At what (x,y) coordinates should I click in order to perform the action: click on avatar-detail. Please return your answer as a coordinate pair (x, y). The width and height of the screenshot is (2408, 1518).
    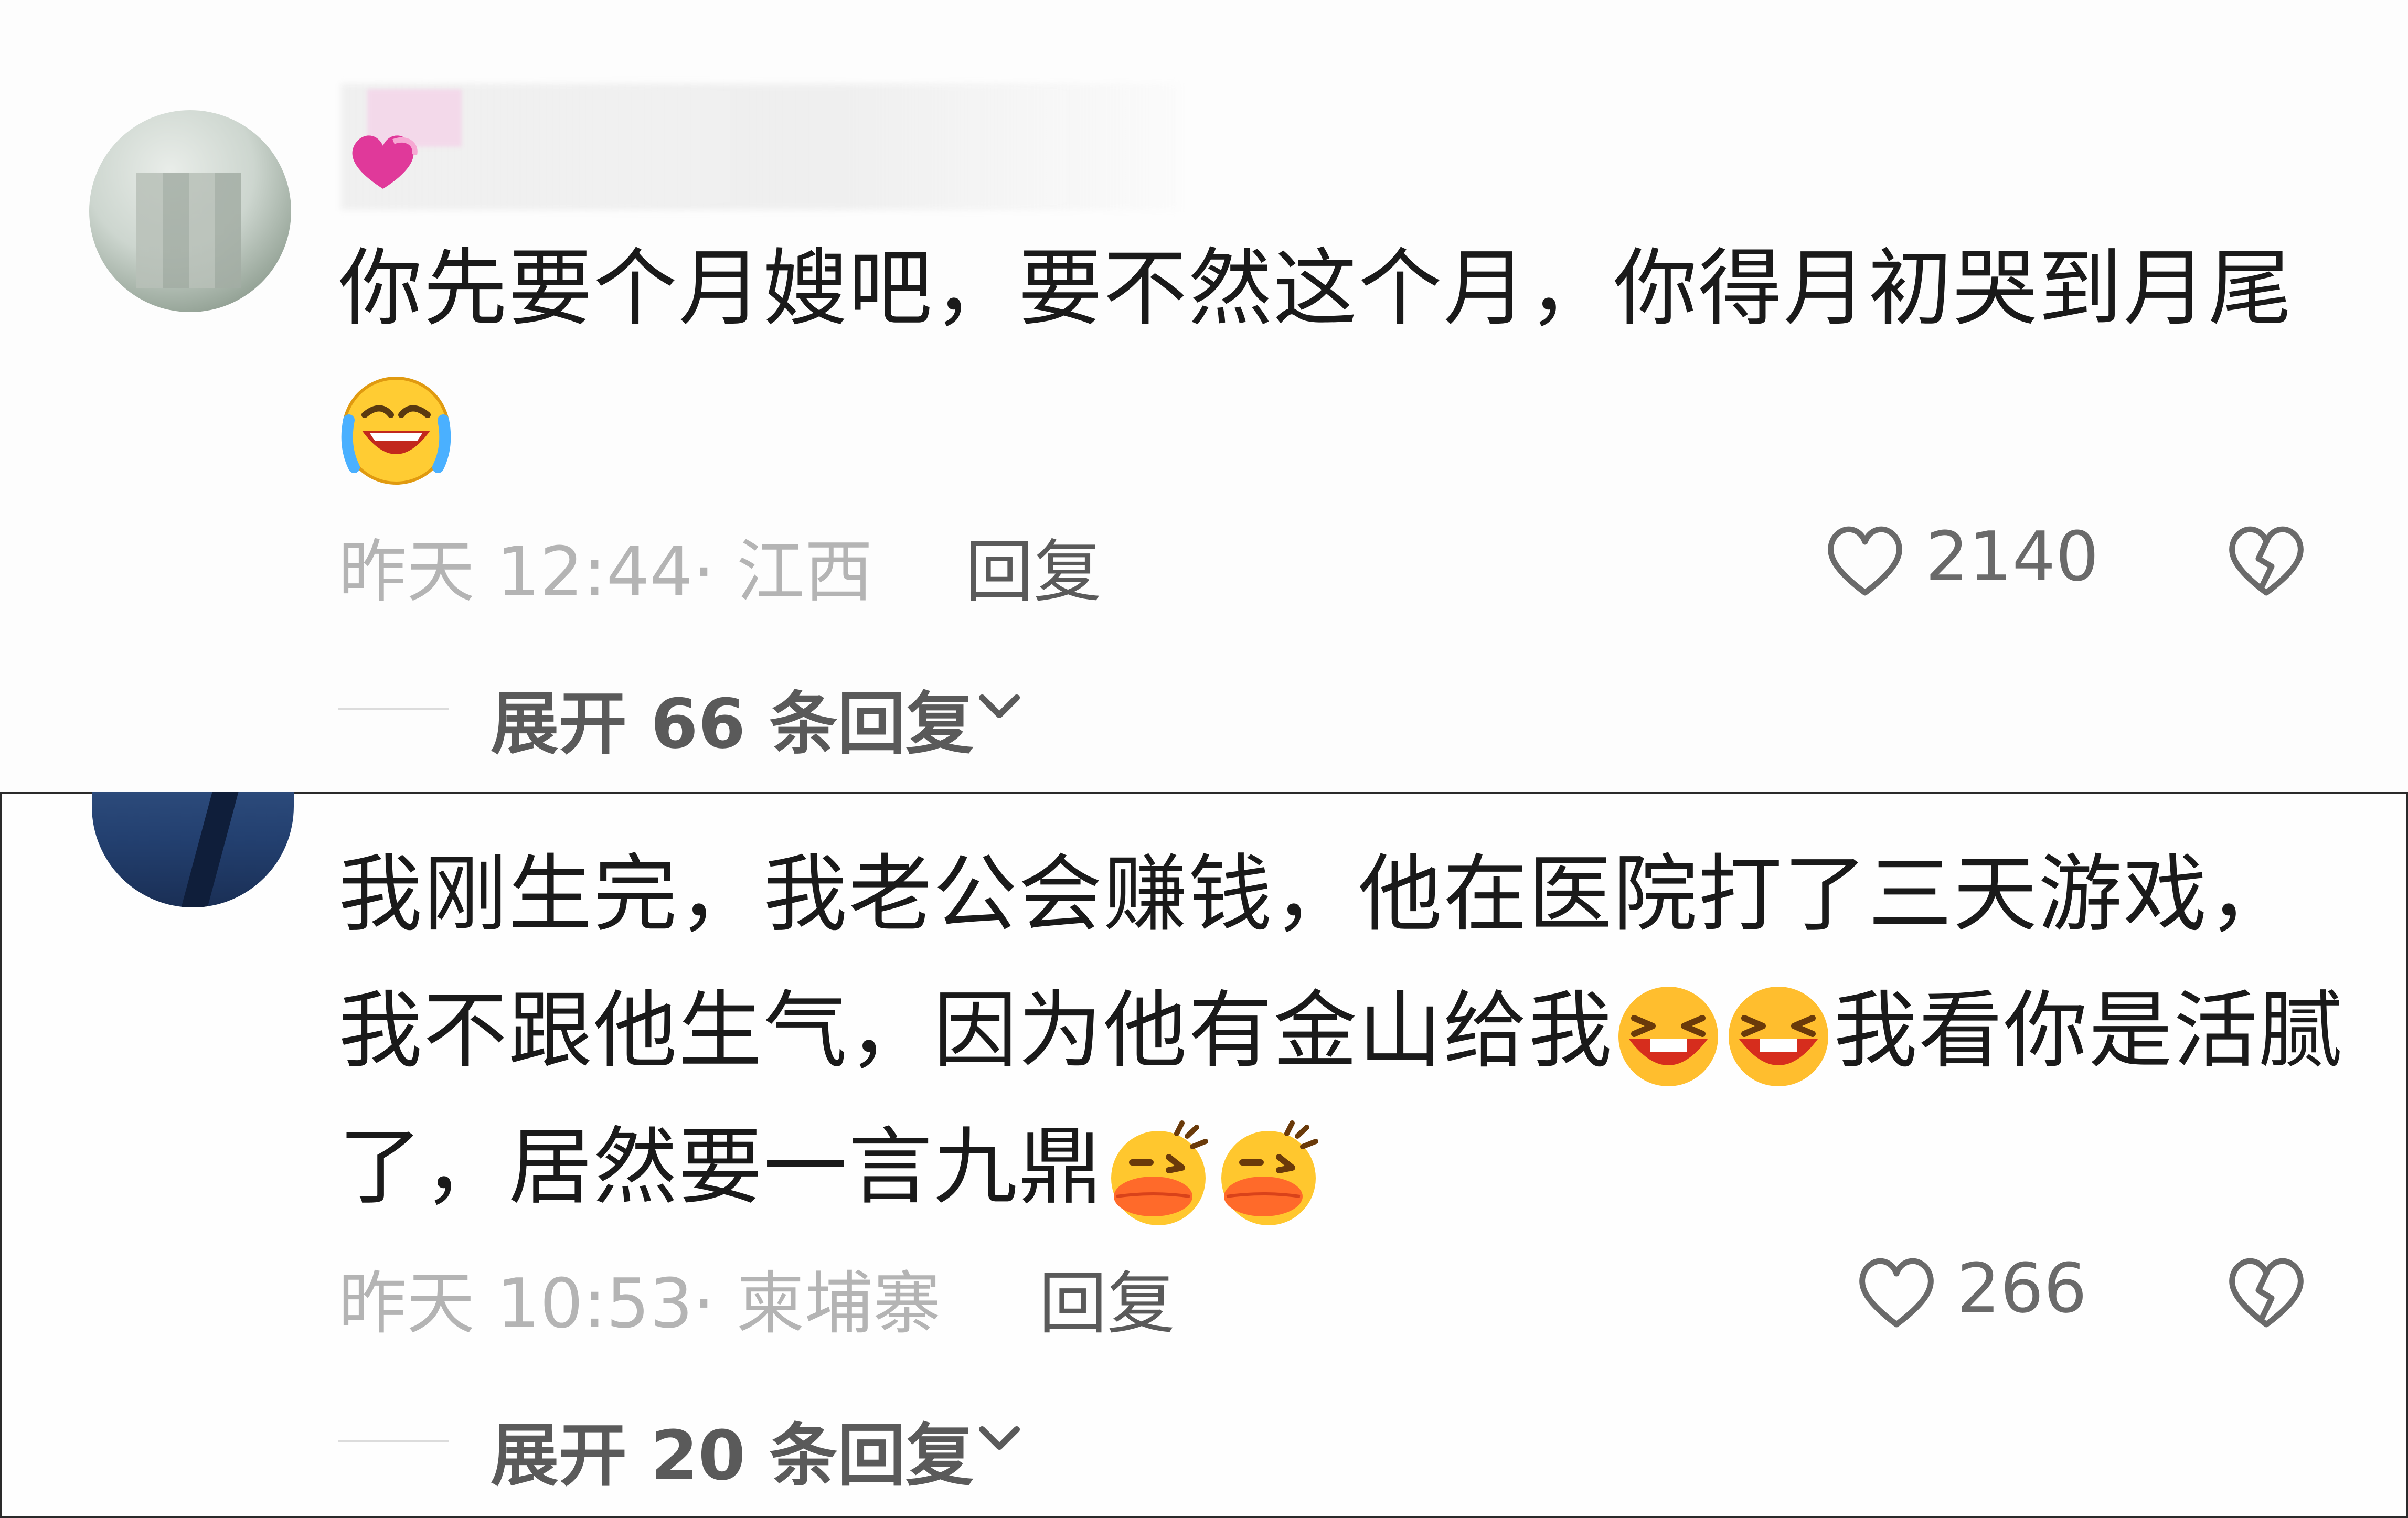
    Looking at the image, I should click on (210, 849).